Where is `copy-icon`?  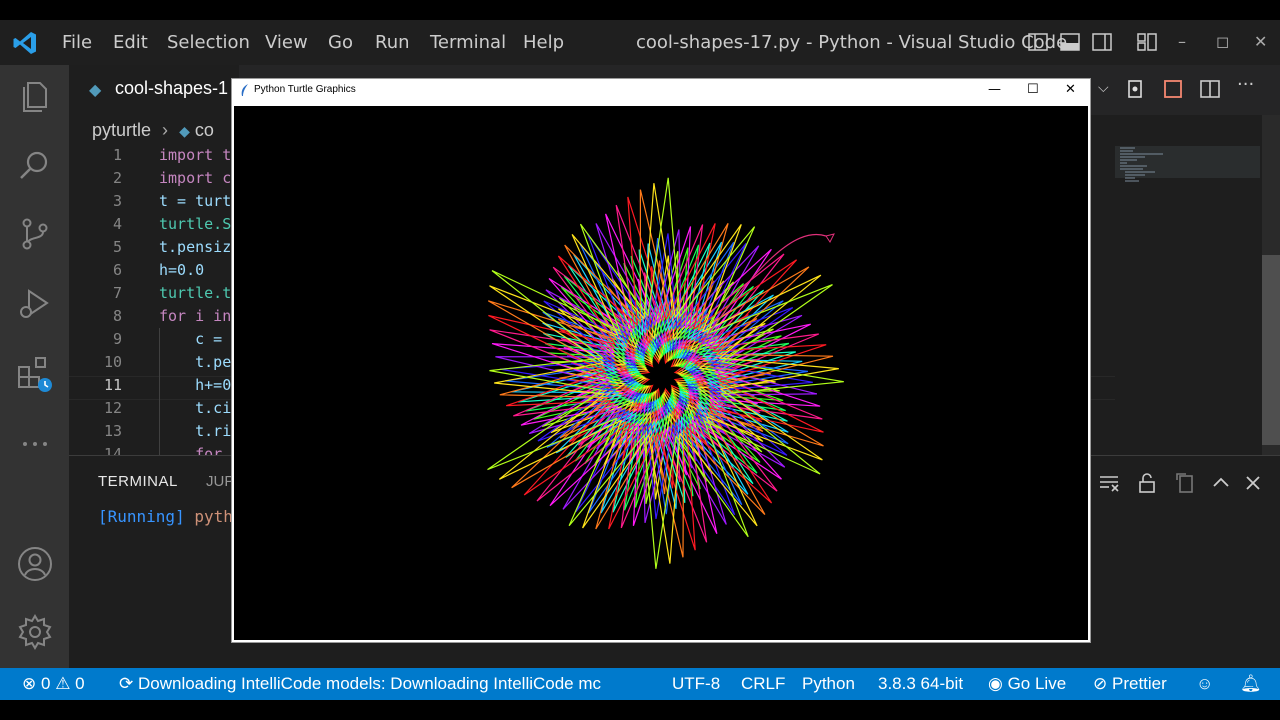
copy-icon is located at coordinates (1185, 483).